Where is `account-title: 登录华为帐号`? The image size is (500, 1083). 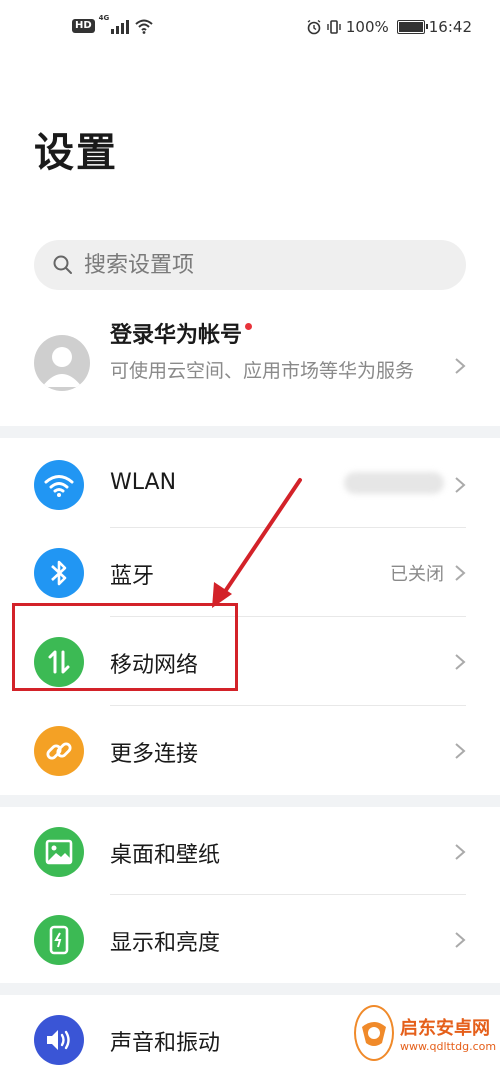
account-title: 登录华为帐号 is located at coordinates (181, 333).